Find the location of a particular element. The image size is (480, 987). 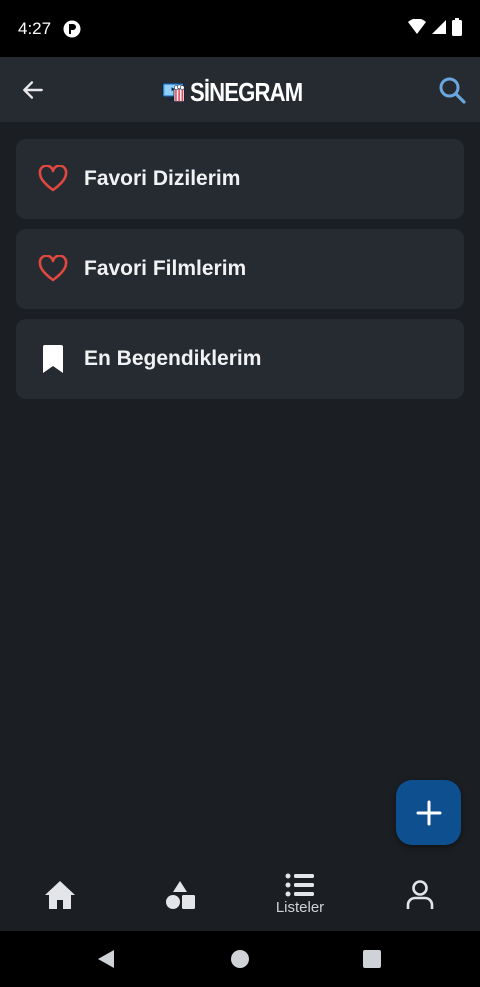

shapes-icon is located at coordinates (180, 894).